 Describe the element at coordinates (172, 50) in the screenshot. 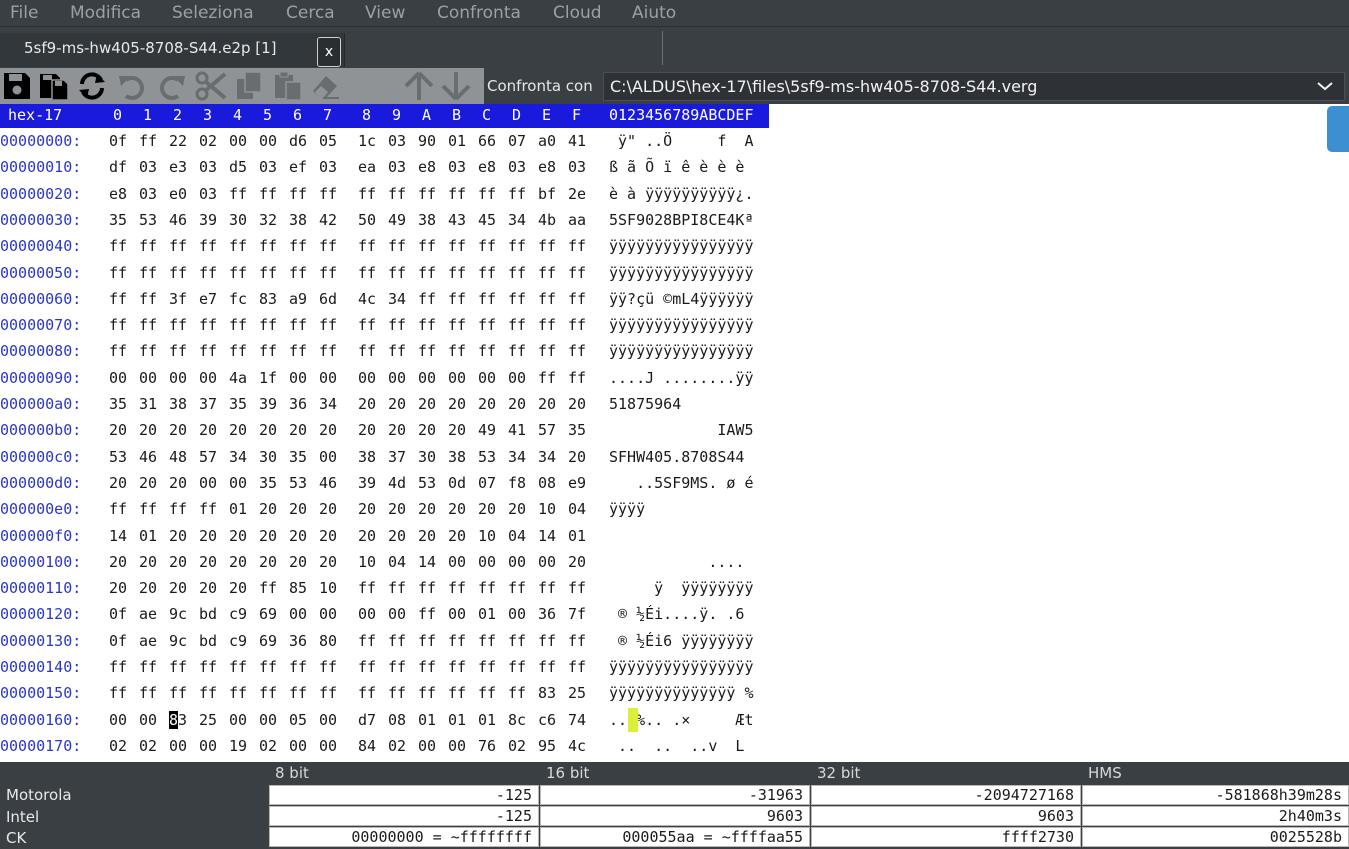

I see `file-tab: 5sf9-ms-hw405-8708-S44.e2p [1] x` at that location.